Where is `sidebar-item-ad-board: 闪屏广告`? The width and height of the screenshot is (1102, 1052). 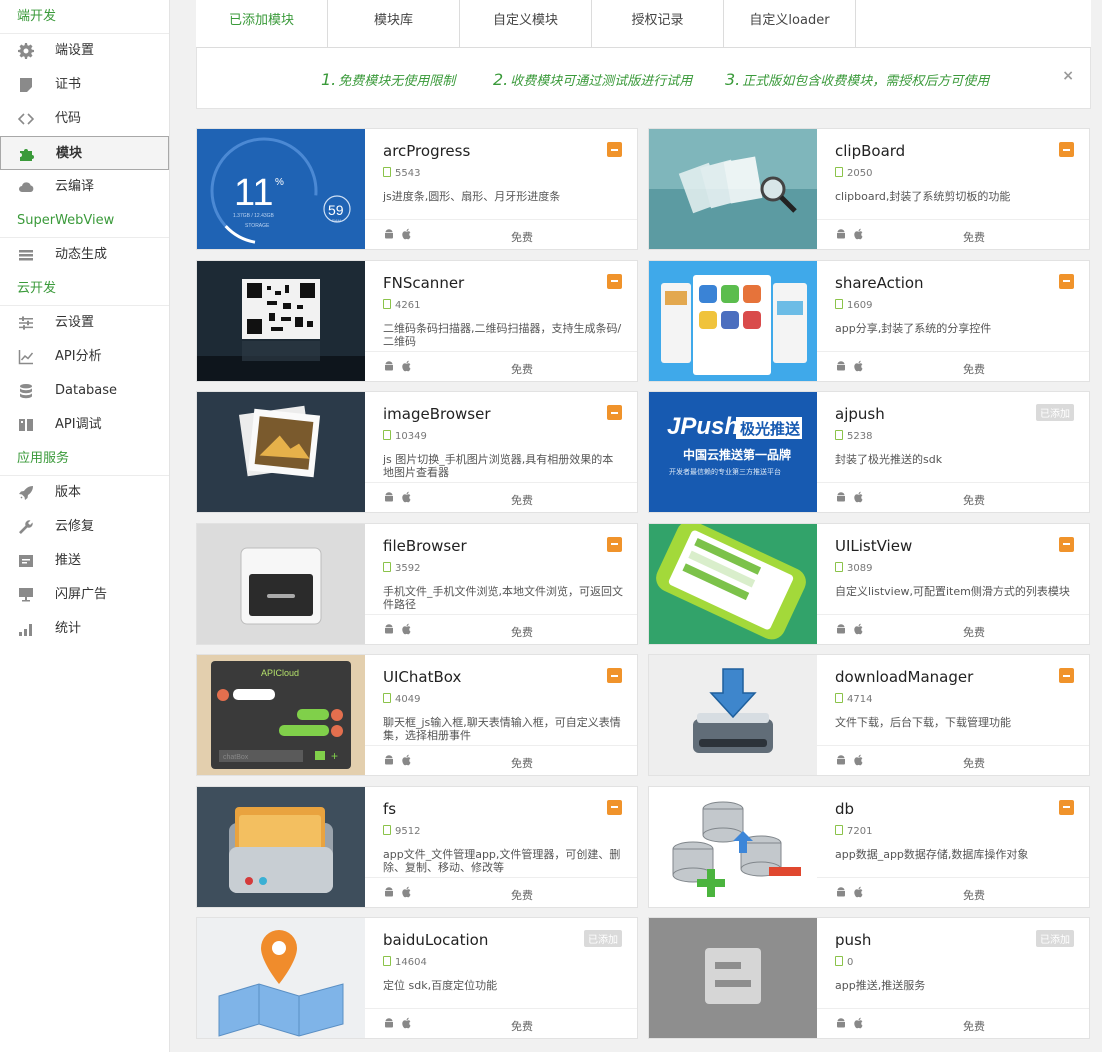 sidebar-item-ad-board: 闪屏广告 is located at coordinates (84, 595).